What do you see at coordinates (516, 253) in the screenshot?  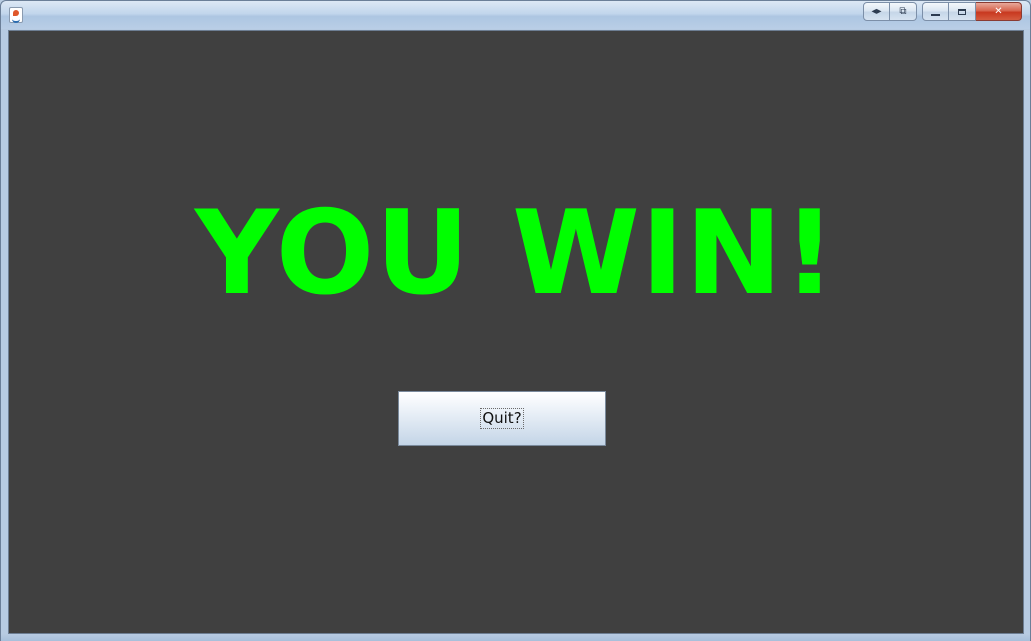 I see `win-message: YOU WIN!` at bounding box center [516, 253].